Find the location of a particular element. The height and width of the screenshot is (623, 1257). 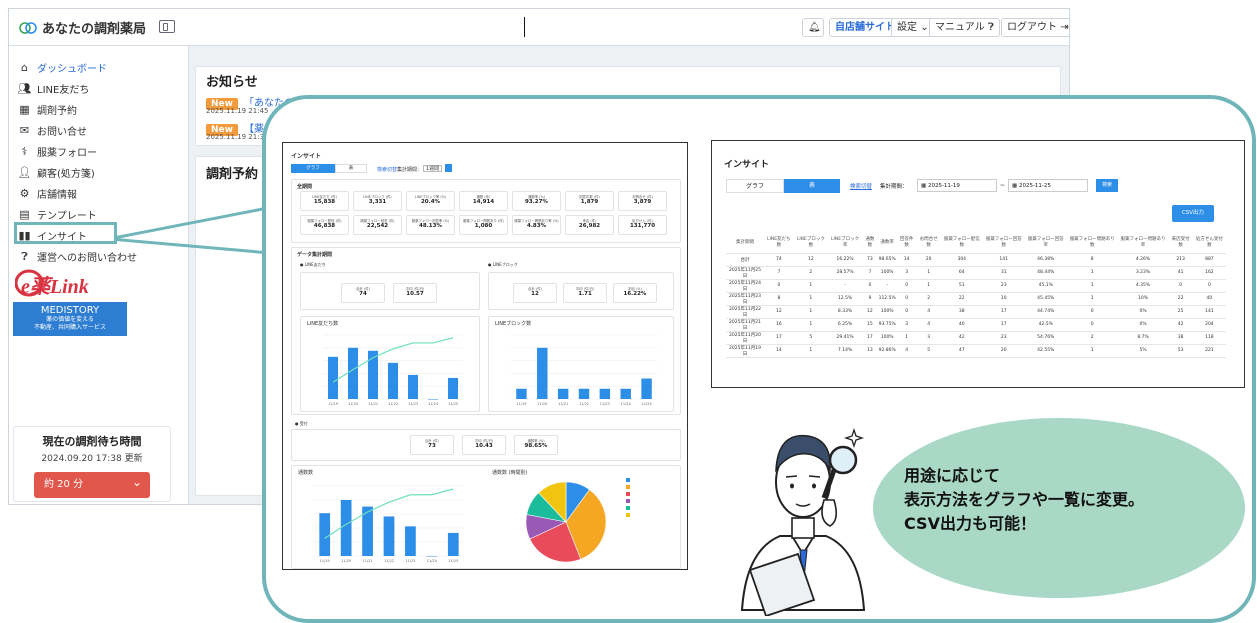

stat-box: LINEブロック (件) 3,331 is located at coordinates (377, 201).